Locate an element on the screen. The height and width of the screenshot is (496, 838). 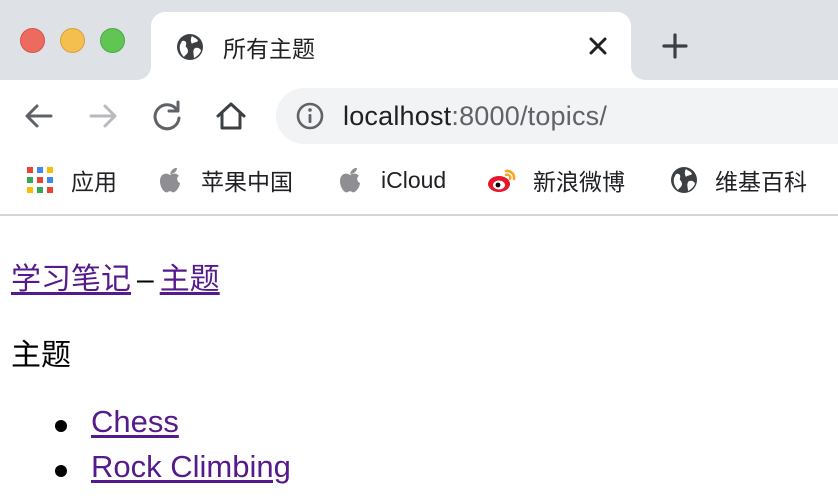
weibo-icon is located at coordinates (502, 180).